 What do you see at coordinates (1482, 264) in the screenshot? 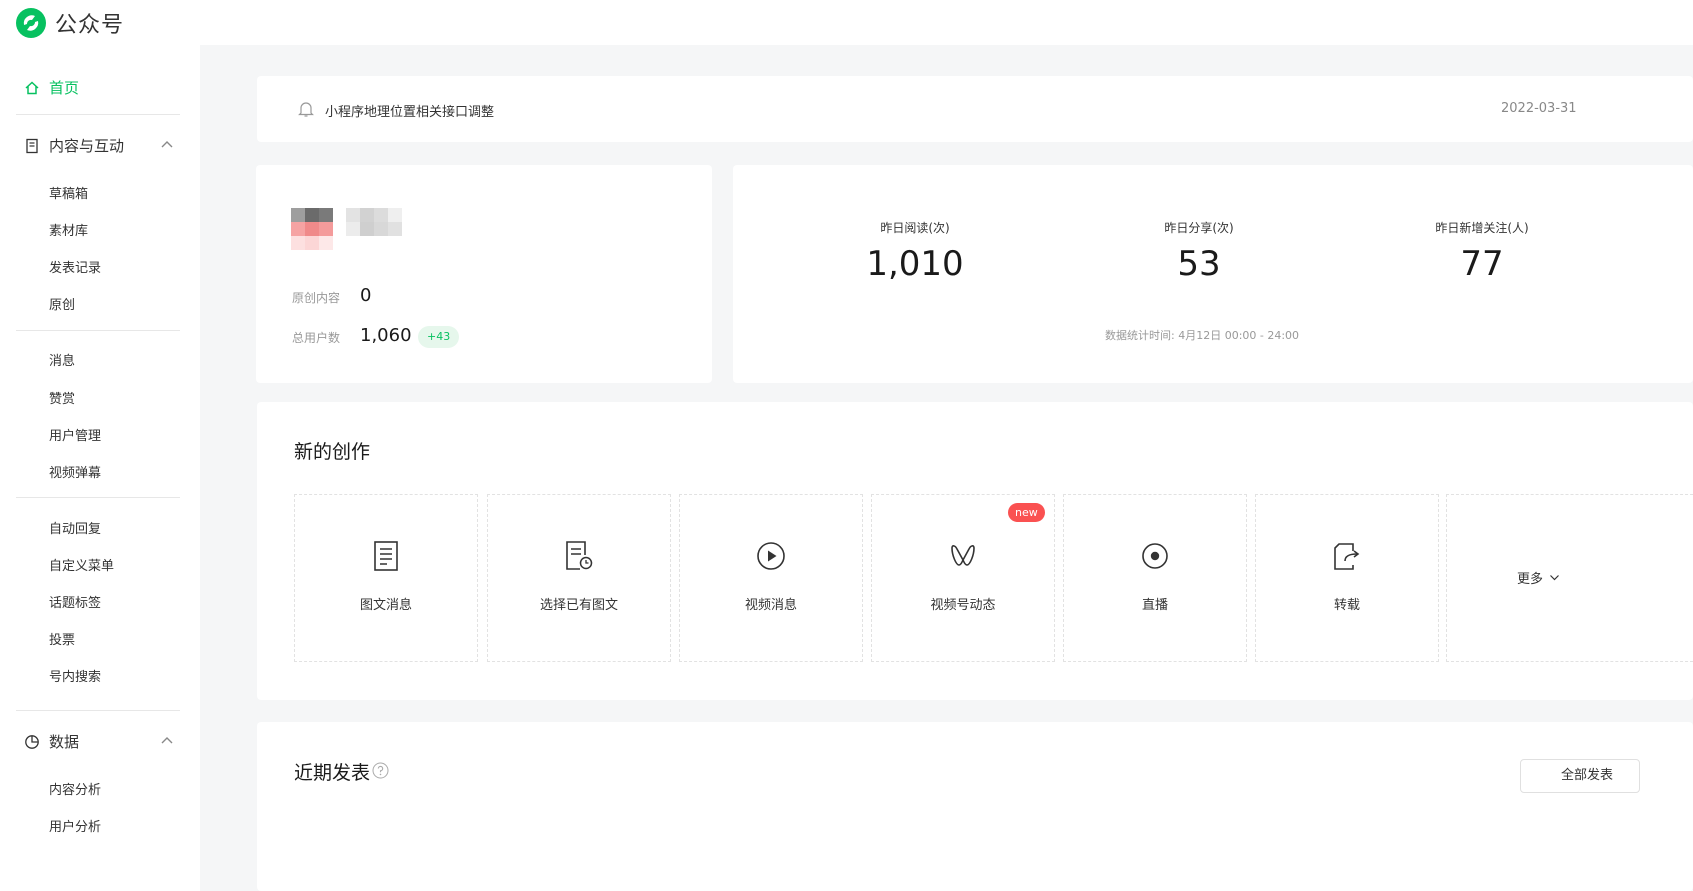
I see `metric-value: 77` at bounding box center [1482, 264].